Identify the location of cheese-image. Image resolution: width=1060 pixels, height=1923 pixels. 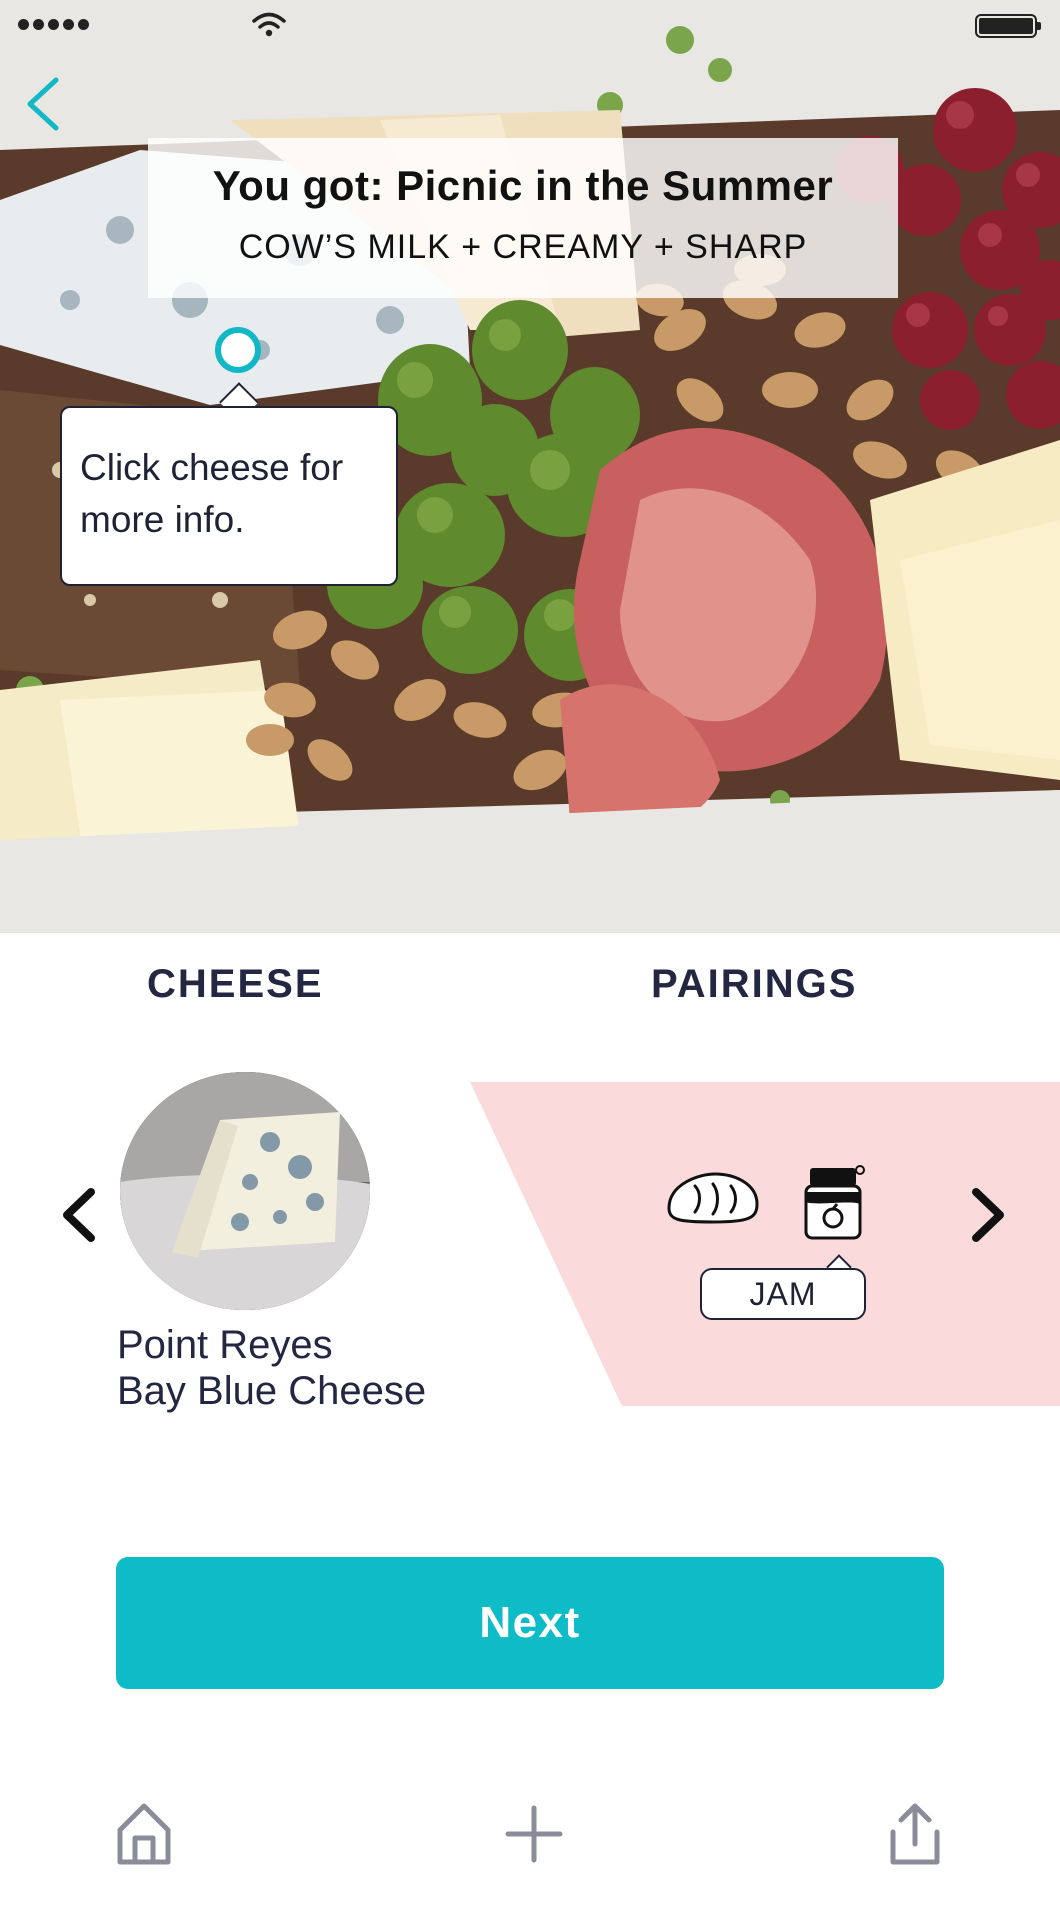
(245, 1191).